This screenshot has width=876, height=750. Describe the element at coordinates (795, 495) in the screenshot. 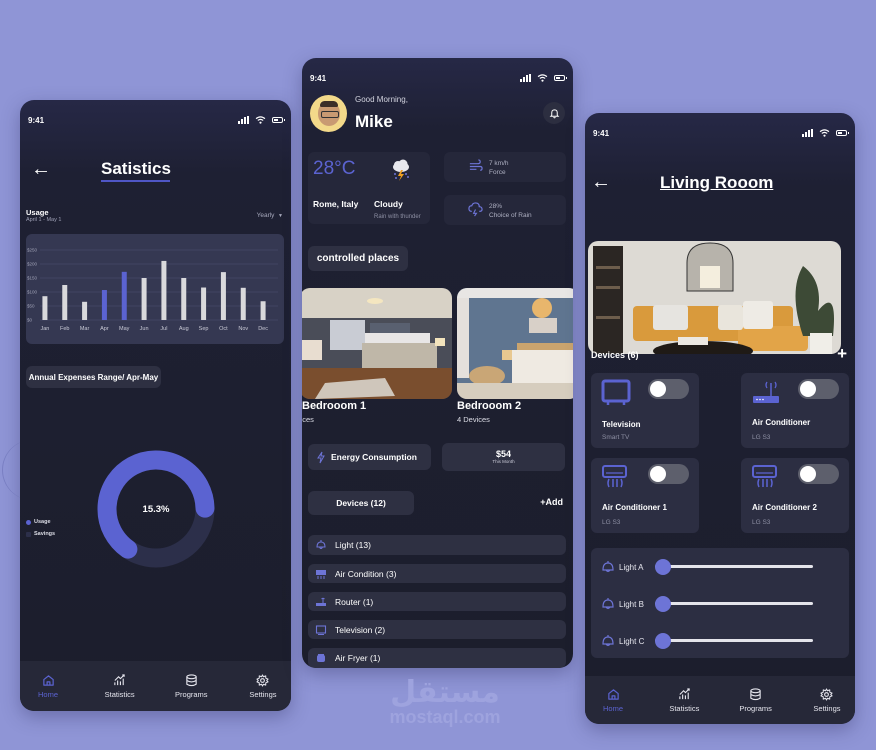

I see `device-card-air-conditioner-2: Air Conditioner 2 LG S3` at that location.